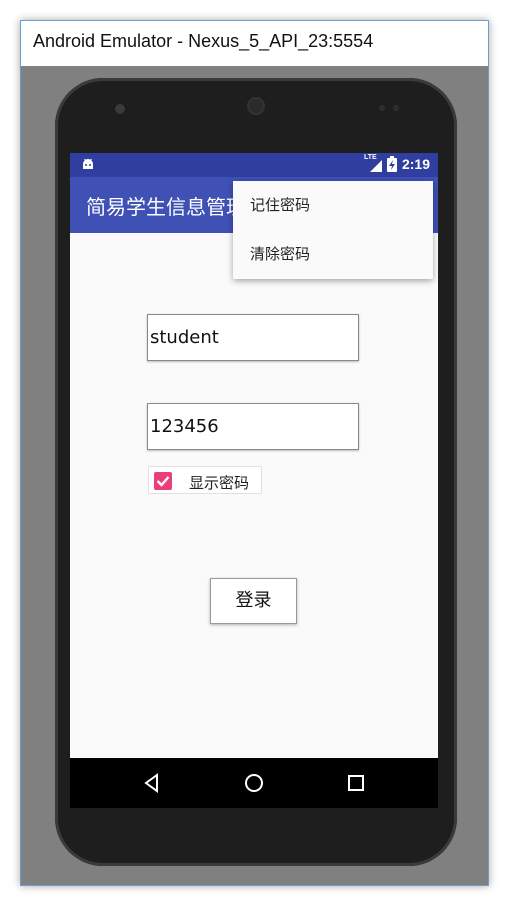  I want to click on show-password-checkbox: 显示密码, so click(205, 480).